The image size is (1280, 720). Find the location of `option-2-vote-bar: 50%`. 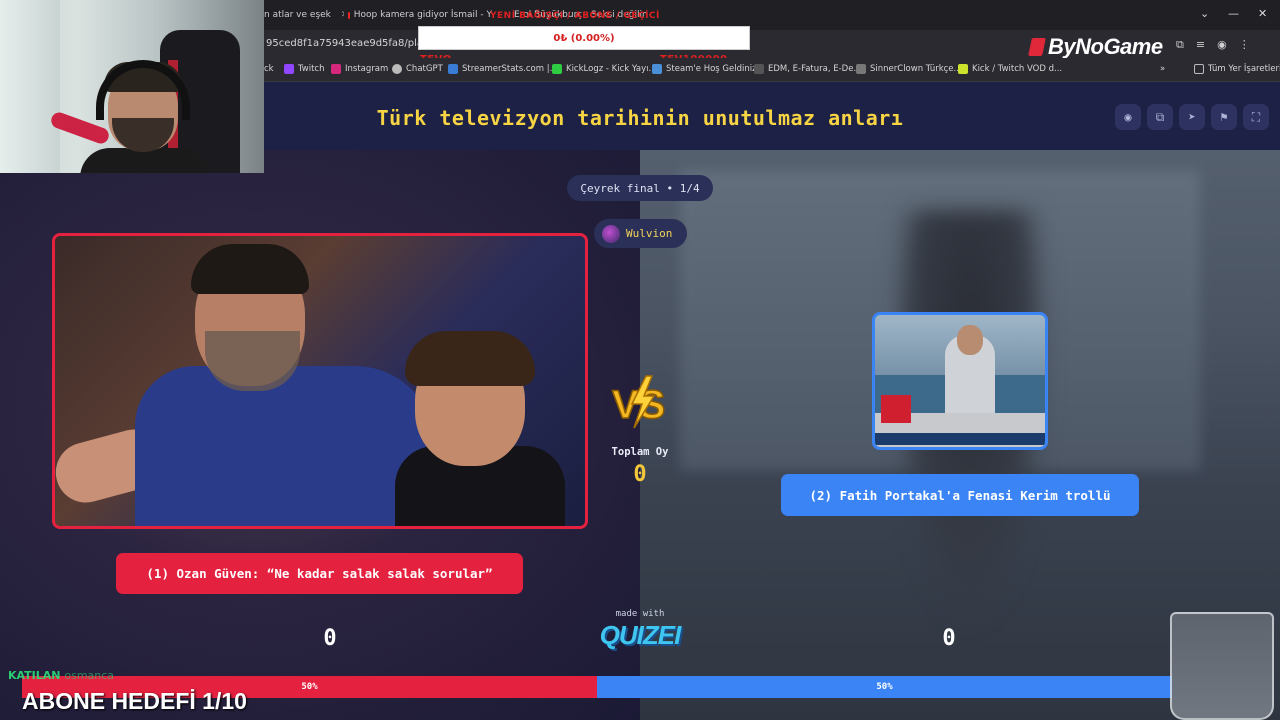

option-2-vote-bar: 50% is located at coordinates (884, 687).